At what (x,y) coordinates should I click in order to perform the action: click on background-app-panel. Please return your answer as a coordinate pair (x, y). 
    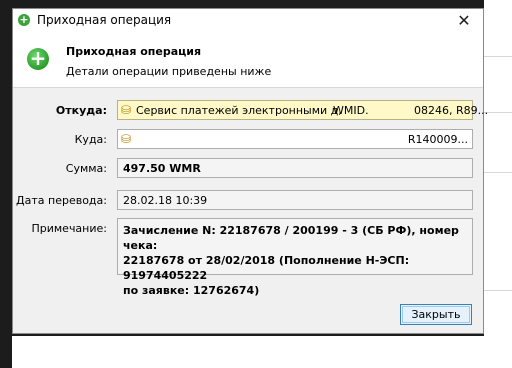
    Looking at the image, I should click on (498, 184).